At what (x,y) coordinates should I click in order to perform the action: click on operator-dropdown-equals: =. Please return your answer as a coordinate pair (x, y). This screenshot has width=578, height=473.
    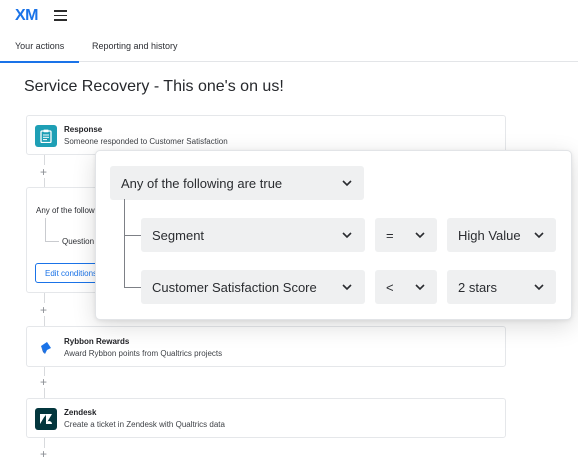
    Looking at the image, I should click on (406, 235).